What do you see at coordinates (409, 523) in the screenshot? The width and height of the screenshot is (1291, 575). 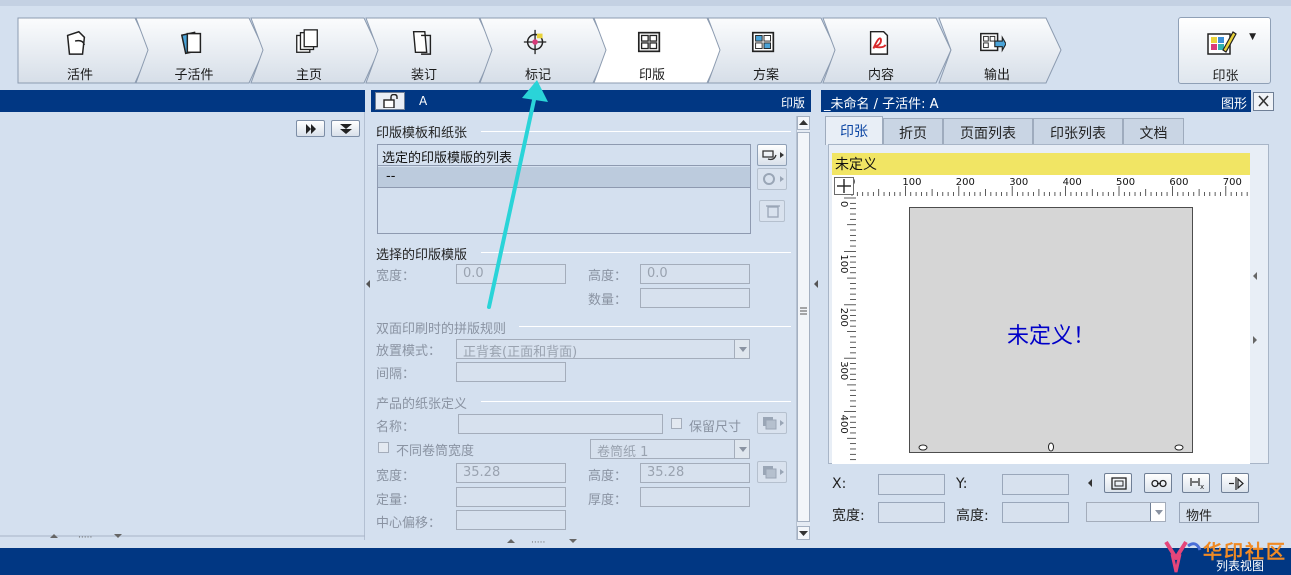 I see `center-offset-label: 中心偏移：` at bounding box center [409, 523].